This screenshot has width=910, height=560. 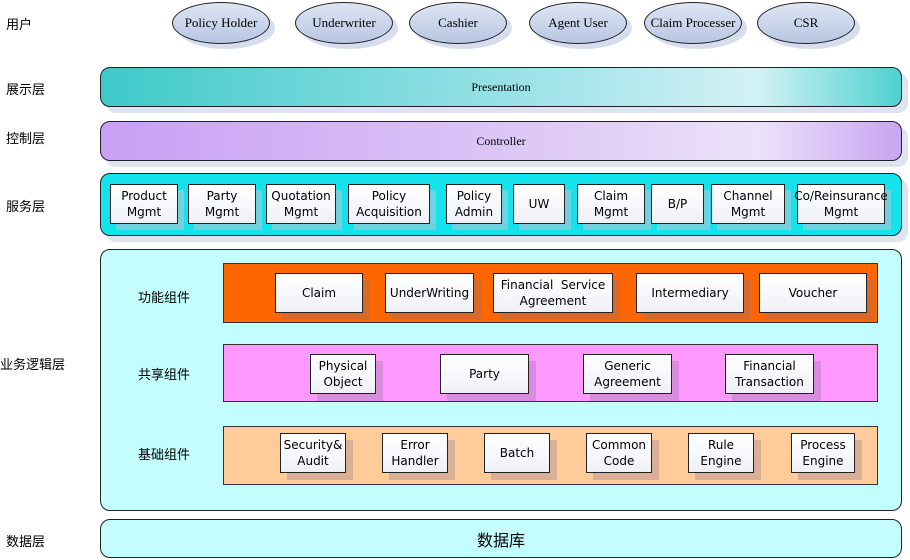 I want to click on service-box: Product Mgmt, so click(x=144, y=204).